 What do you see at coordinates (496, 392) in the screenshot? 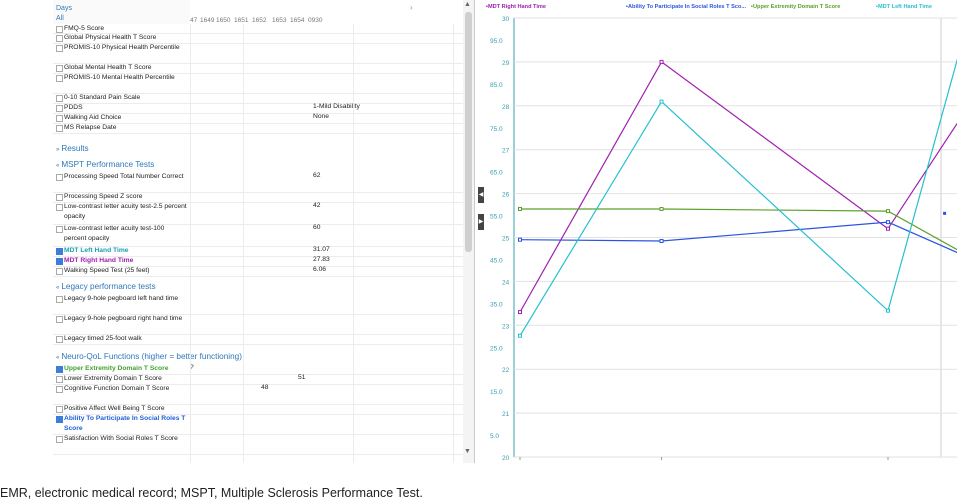
I see `y2-tick-label: 15.0` at bounding box center [496, 392].